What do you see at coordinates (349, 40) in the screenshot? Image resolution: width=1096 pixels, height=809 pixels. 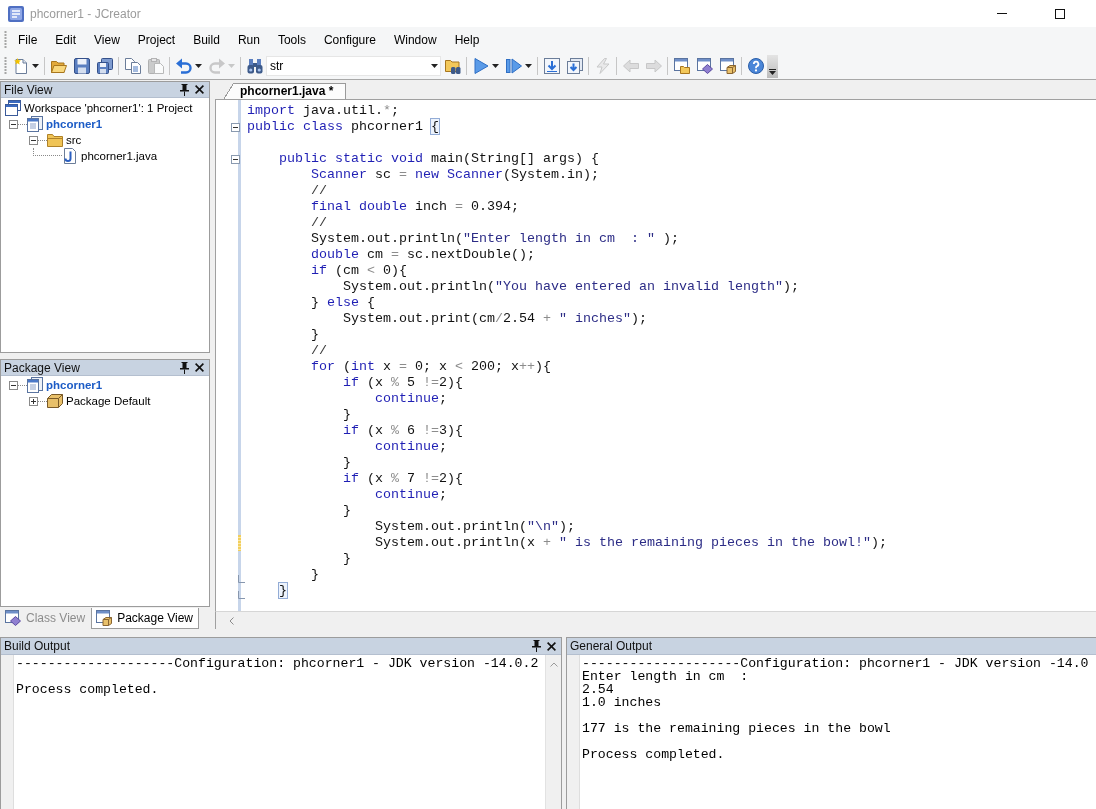 I see `menu-item: Configure` at bounding box center [349, 40].